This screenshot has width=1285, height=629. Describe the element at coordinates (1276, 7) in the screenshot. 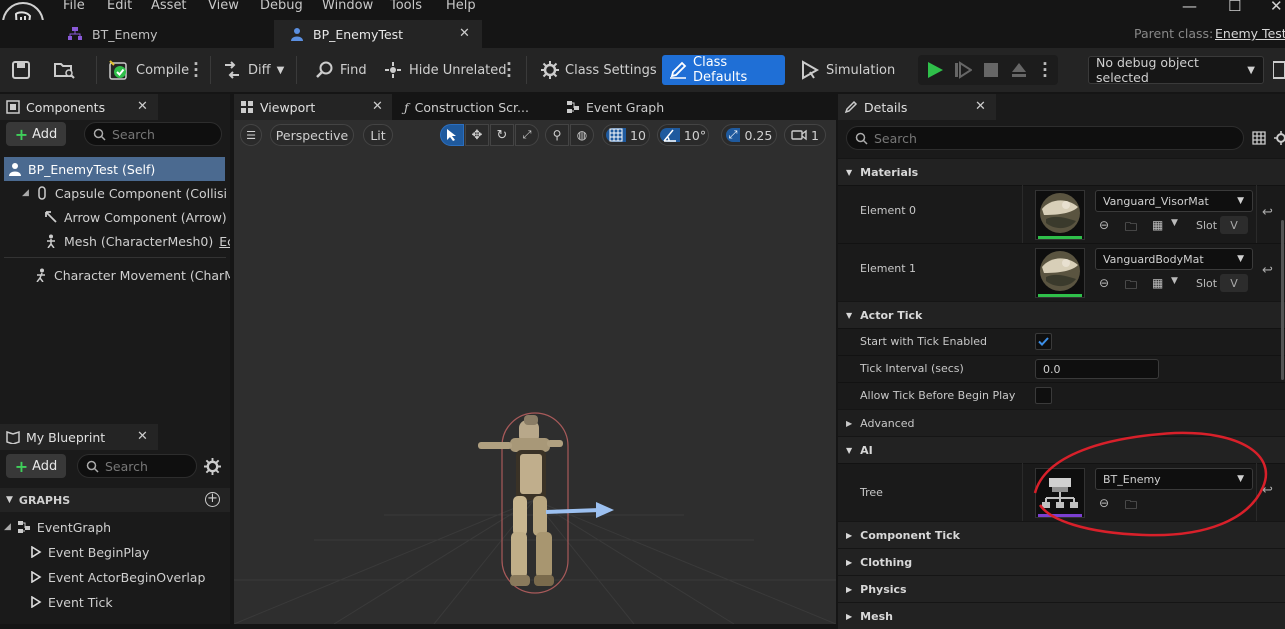

I see `close-window-icon: ✕` at that location.